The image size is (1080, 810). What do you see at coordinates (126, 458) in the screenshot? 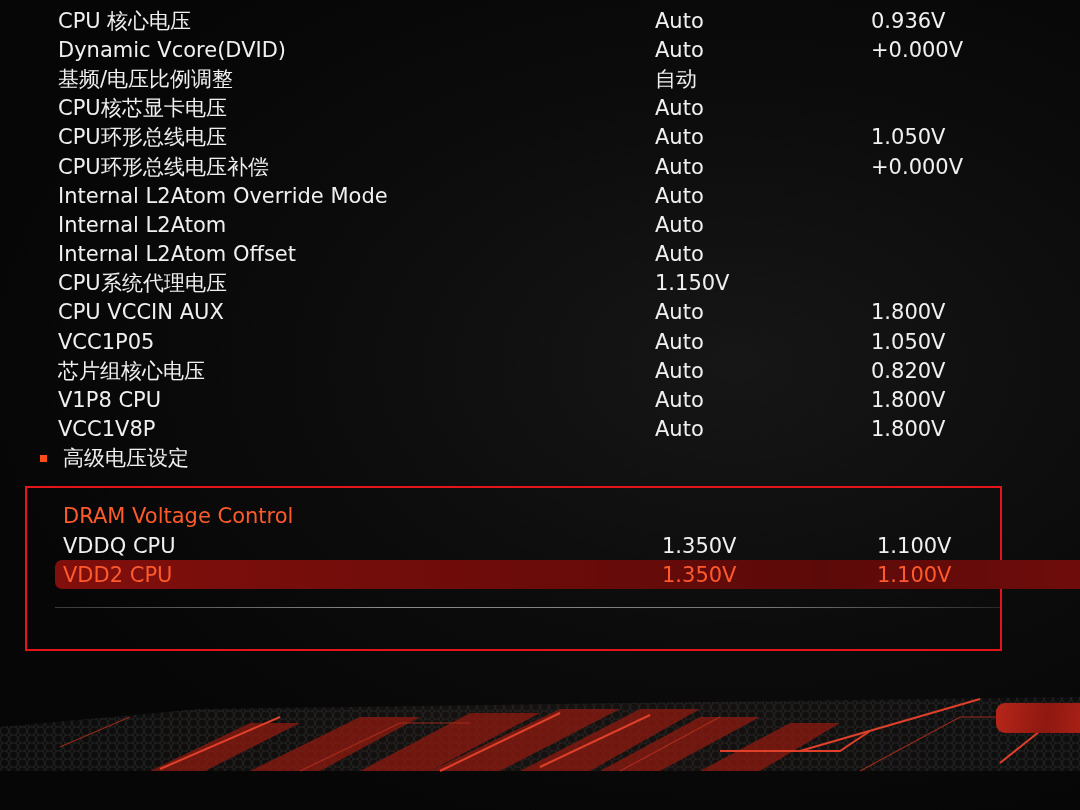
I see `submenu-link: 高级电压设定` at bounding box center [126, 458].